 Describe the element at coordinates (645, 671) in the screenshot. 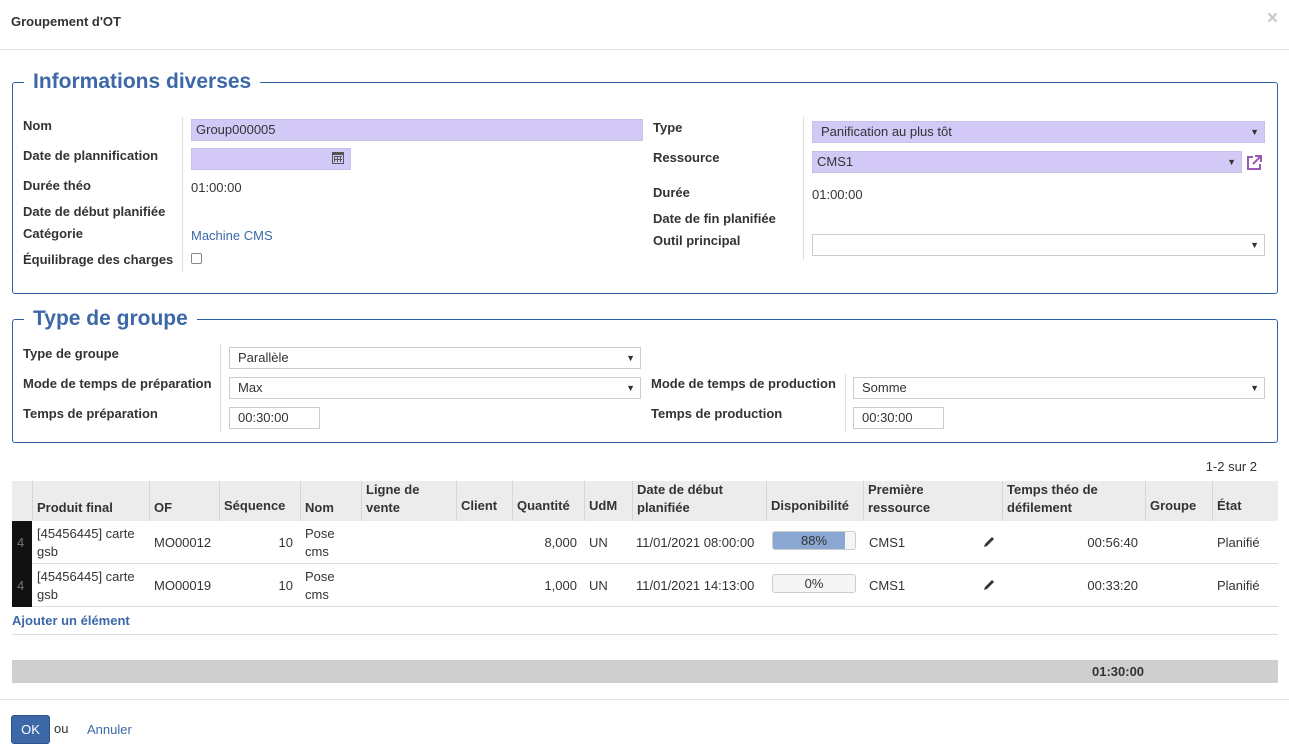

I see `table-footer: 01:30:00` at that location.